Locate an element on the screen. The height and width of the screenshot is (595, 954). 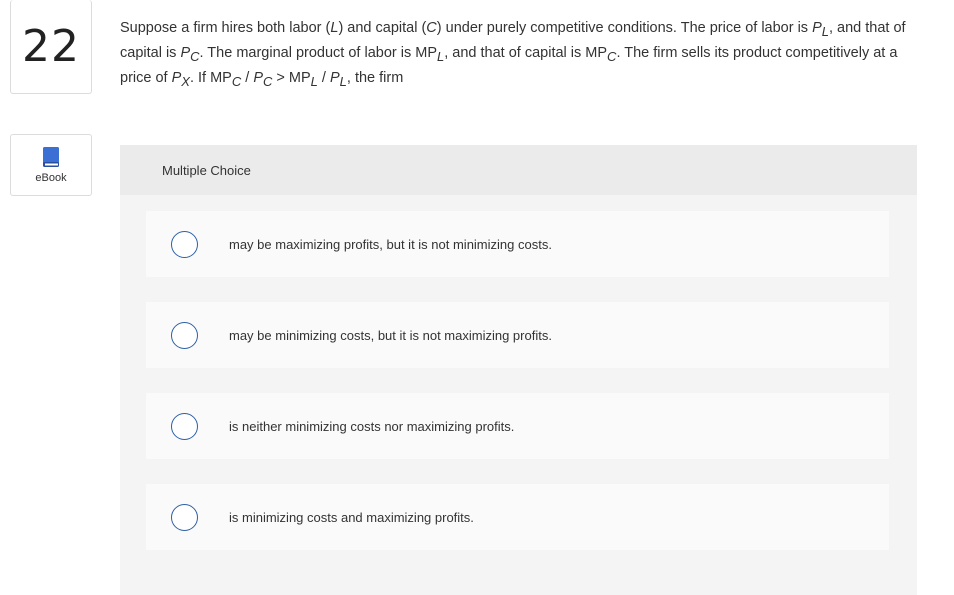
multiple-choice-header: Multiple Choice is located at coordinates (518, 170).